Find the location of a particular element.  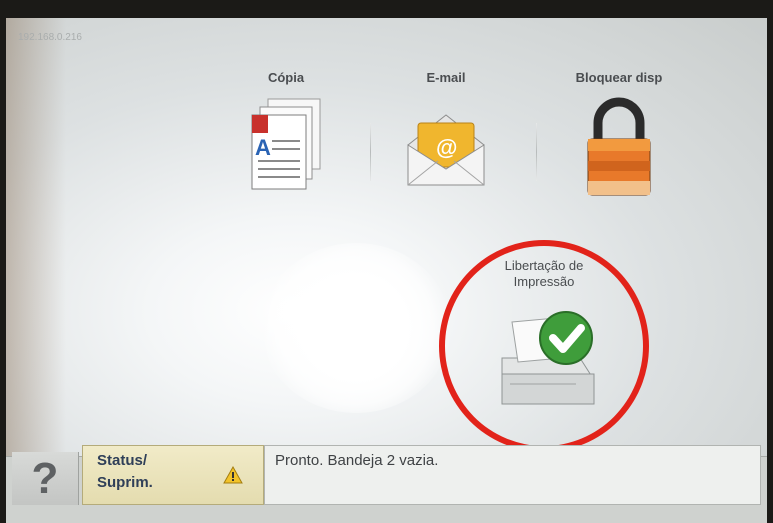

app-copy: Cópia A is located at coordinates (286, 131).